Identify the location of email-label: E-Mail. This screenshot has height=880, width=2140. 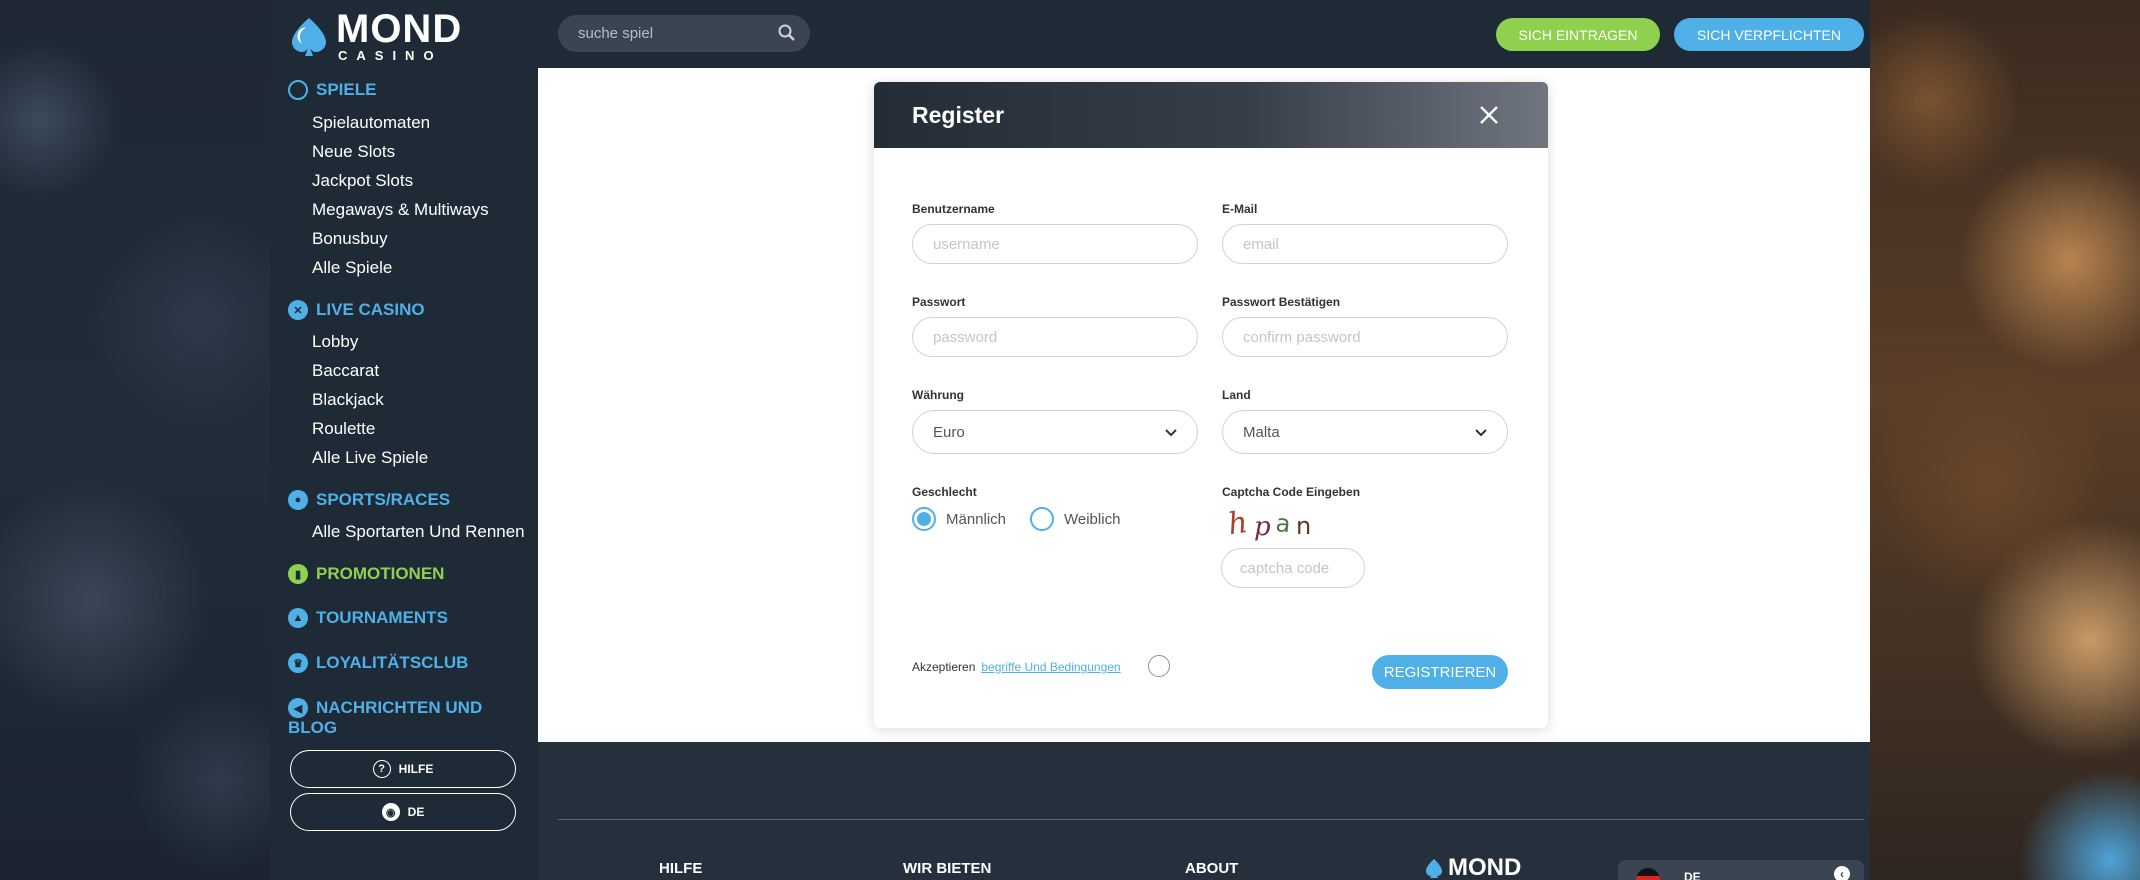
(1240, 209).